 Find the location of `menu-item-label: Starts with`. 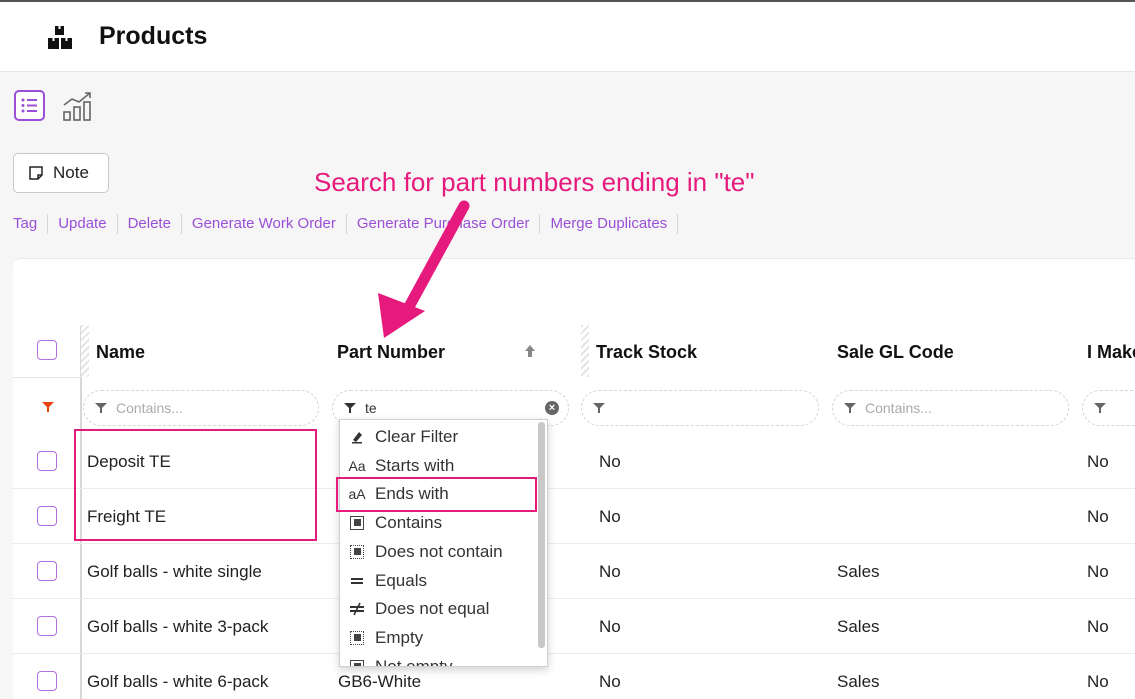

menu-item-label: Starts with is located at coordinates (415, 465).